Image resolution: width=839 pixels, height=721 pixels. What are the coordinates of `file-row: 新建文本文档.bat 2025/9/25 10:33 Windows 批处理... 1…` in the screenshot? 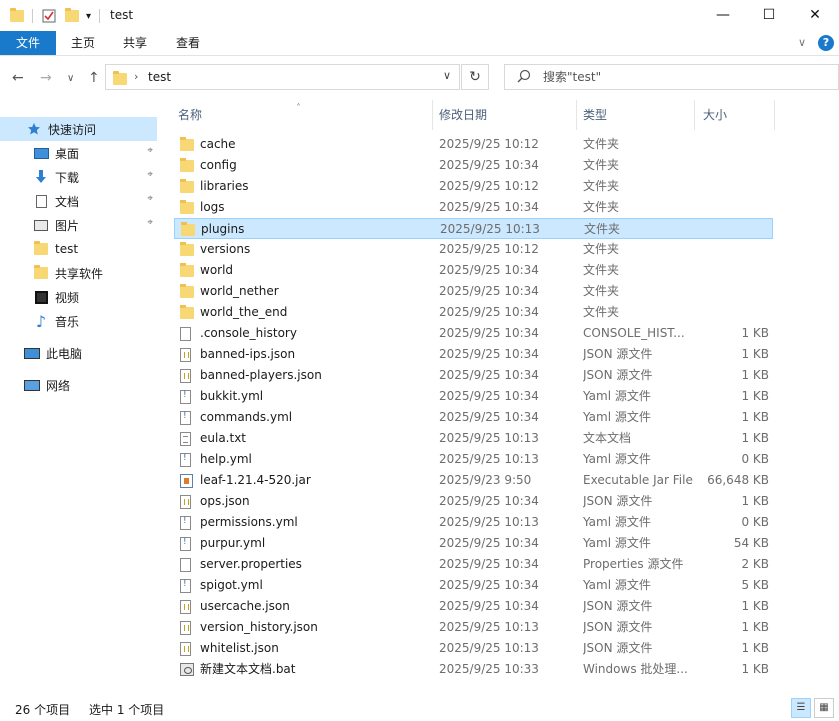 It's located at (473, 669).